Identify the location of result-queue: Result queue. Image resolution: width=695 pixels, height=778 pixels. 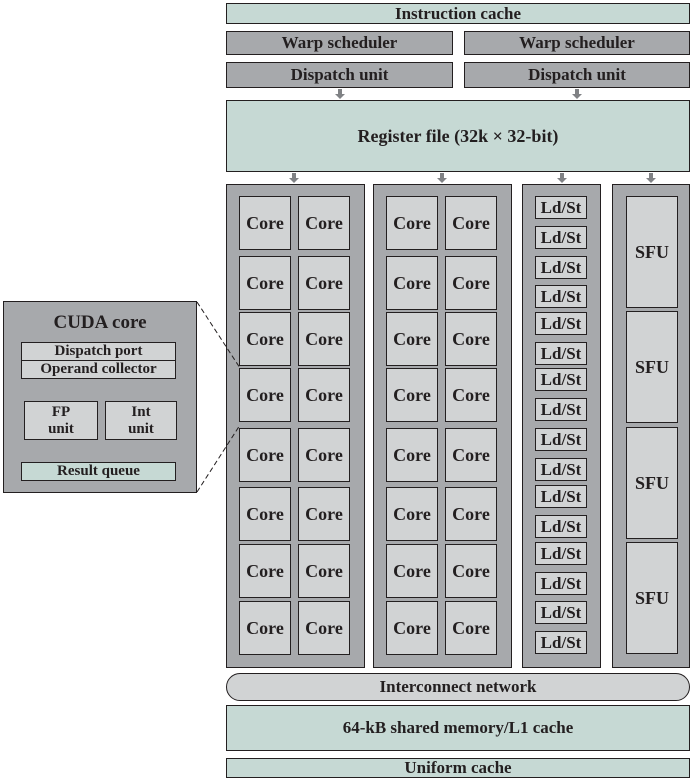
(98, 471).